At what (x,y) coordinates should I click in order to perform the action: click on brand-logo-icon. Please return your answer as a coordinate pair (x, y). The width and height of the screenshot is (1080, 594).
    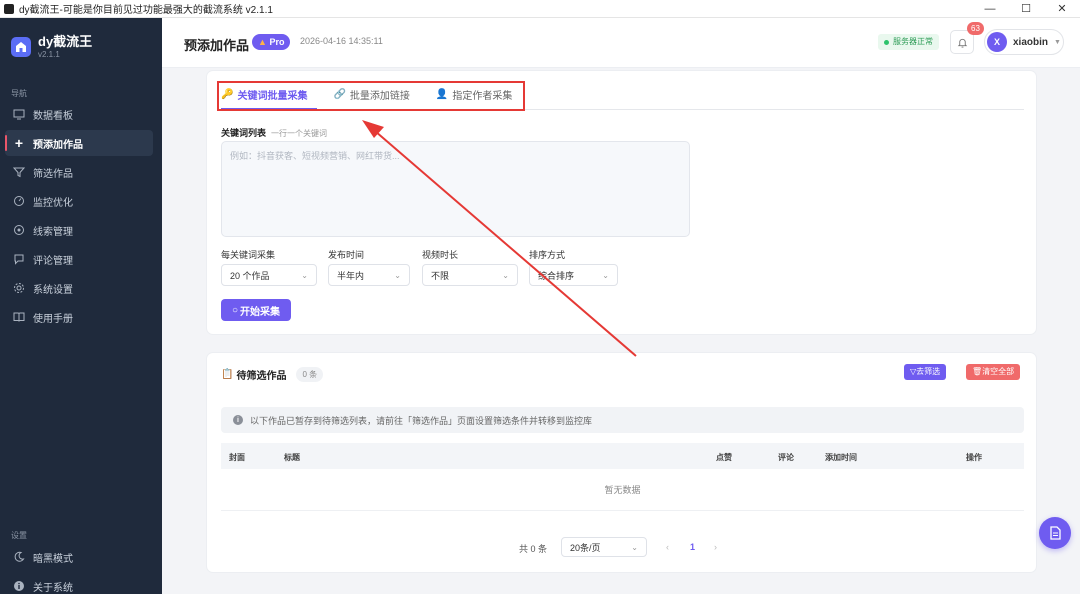
    Looking at the image, I should click on (21, 47).